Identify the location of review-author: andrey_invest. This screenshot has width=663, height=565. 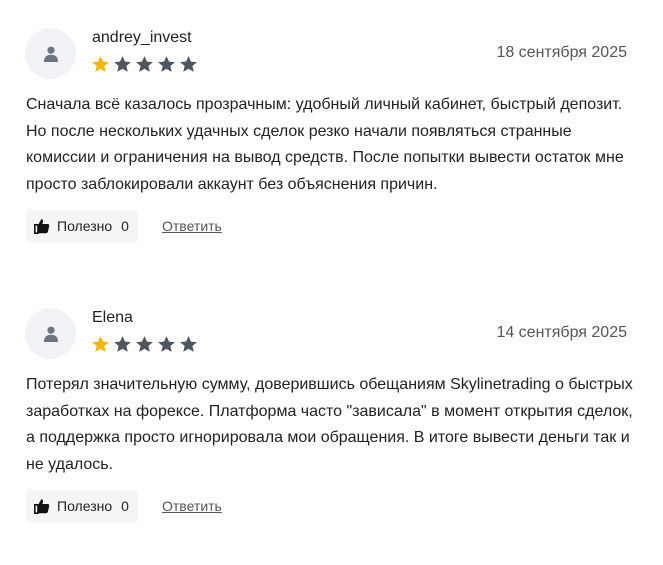
(142, 37).